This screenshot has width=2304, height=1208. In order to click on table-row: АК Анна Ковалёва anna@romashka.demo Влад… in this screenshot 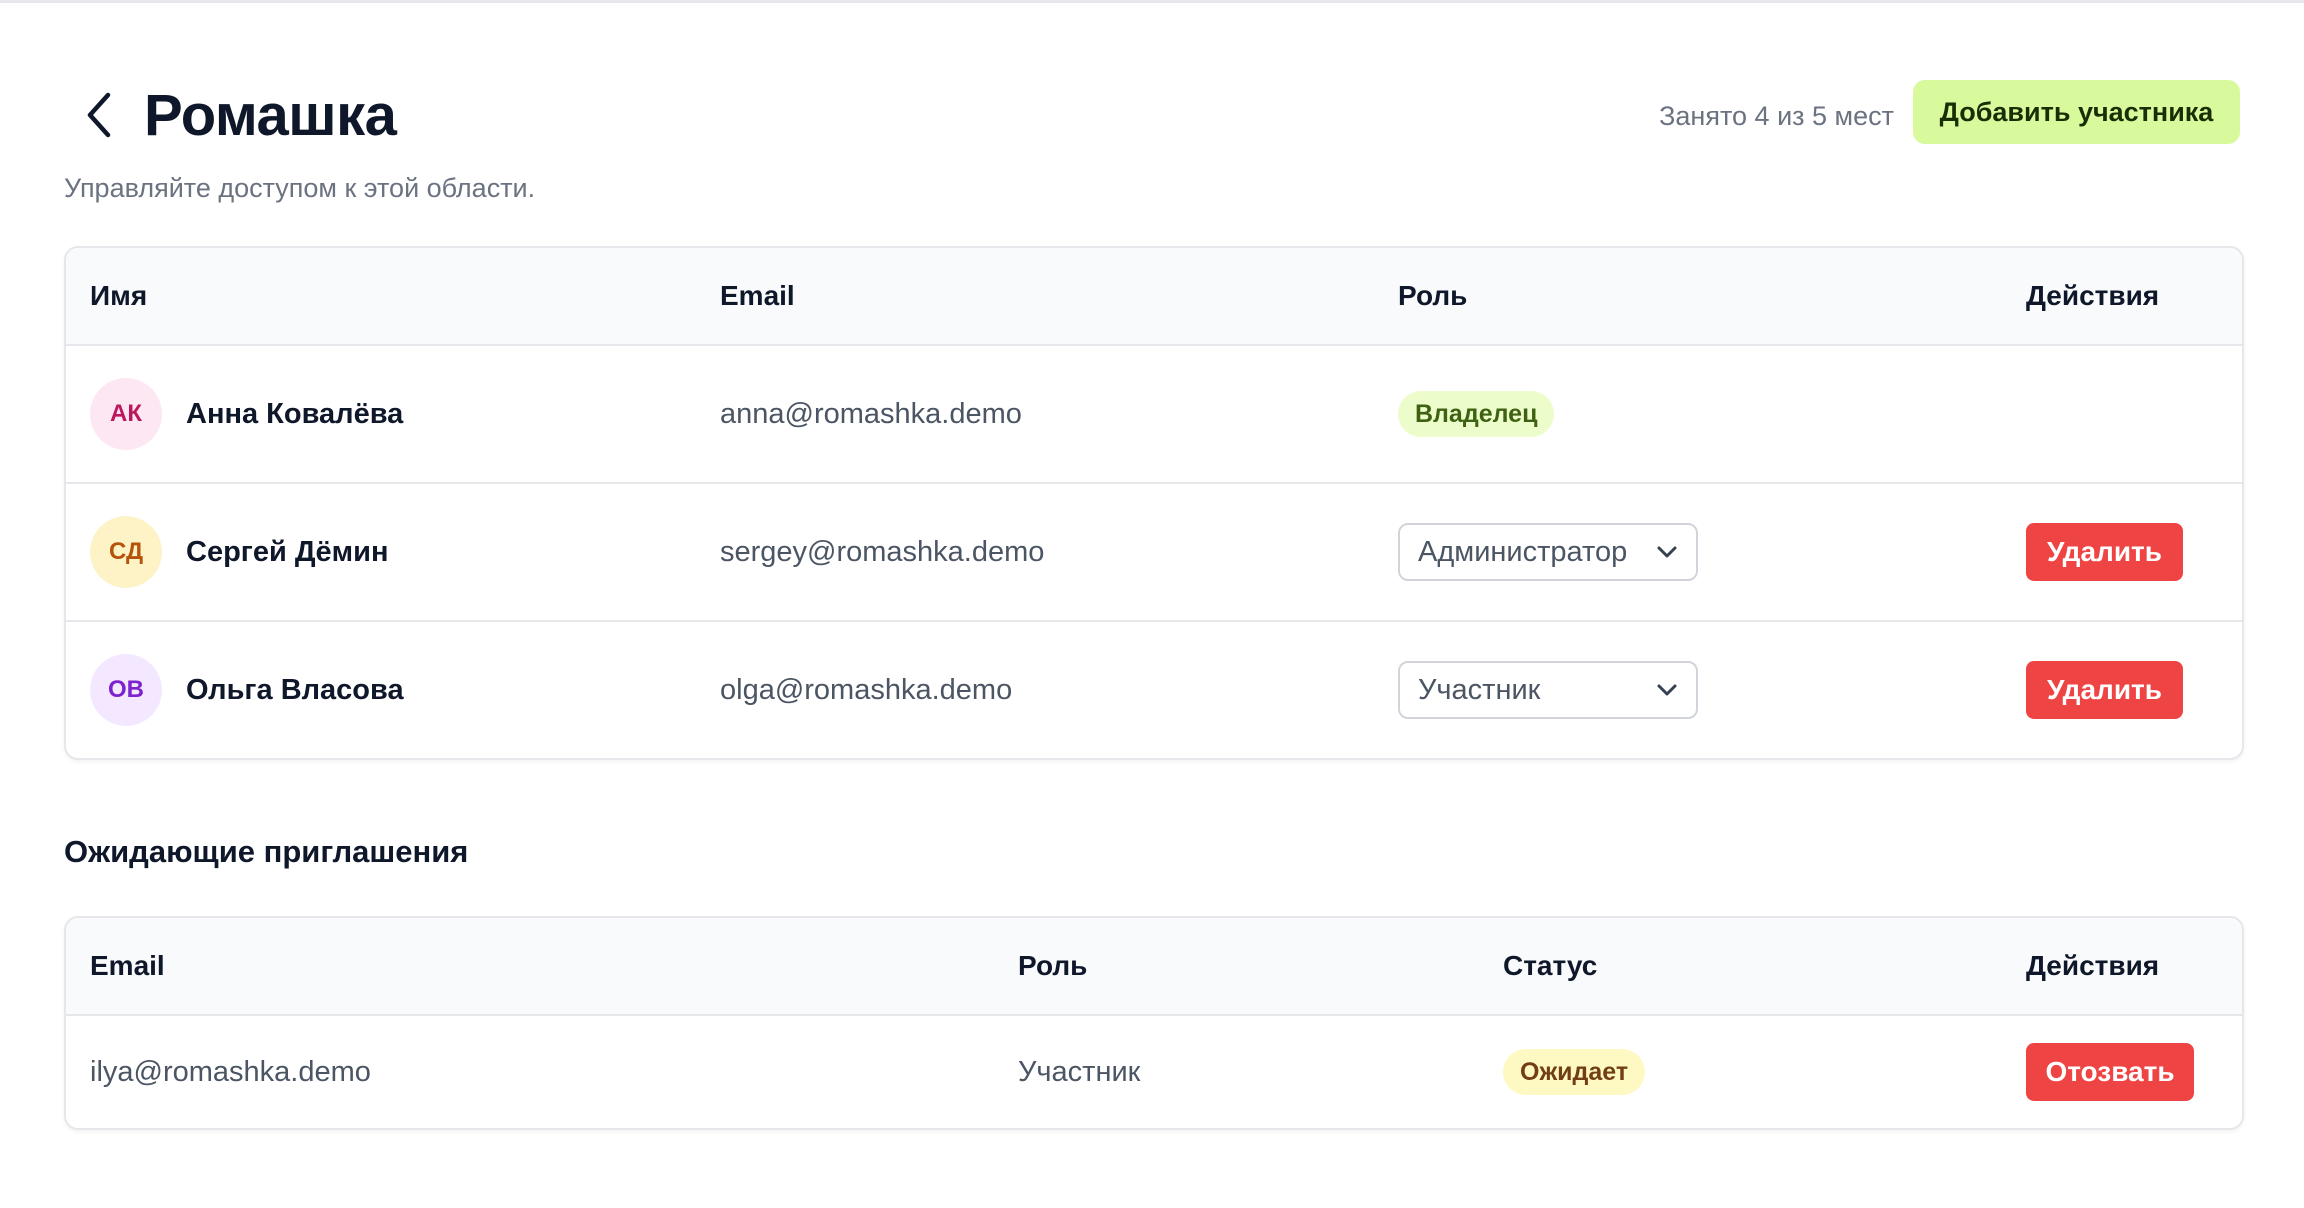, I will do `click(1154, 415)`.